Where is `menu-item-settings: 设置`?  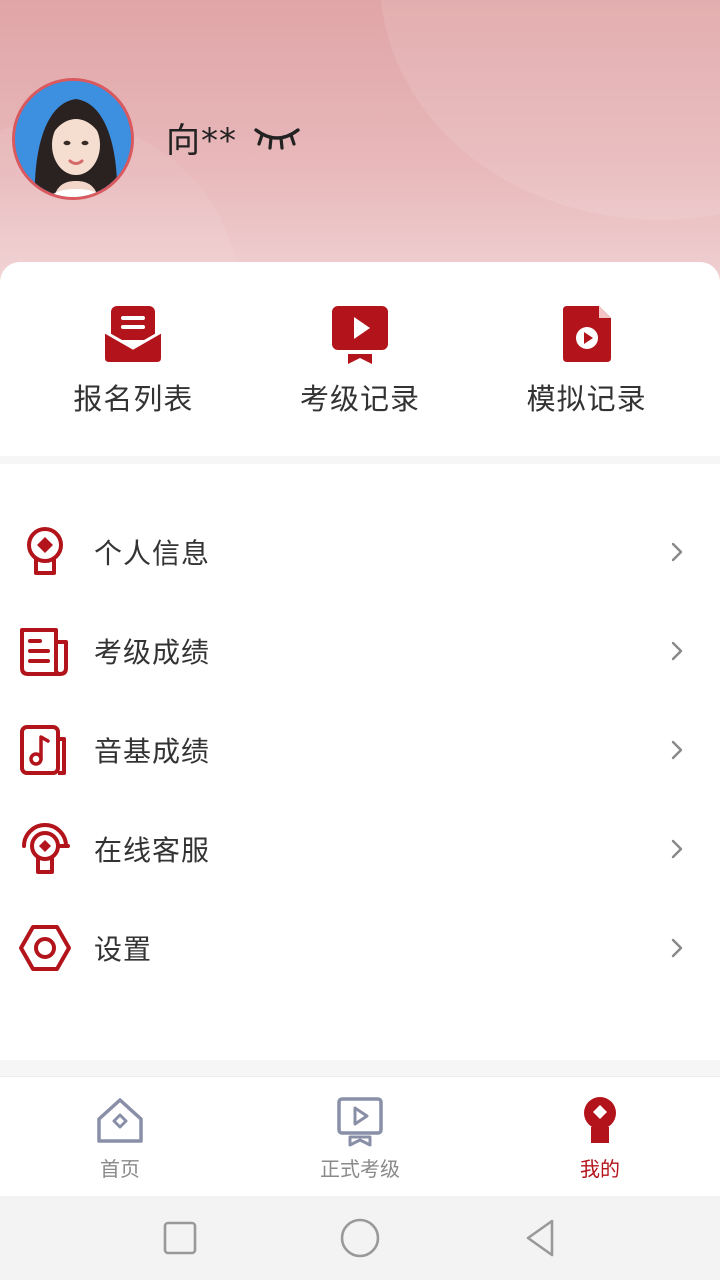
menu-item-settings: 设置 is located at coordinates (360, 947).